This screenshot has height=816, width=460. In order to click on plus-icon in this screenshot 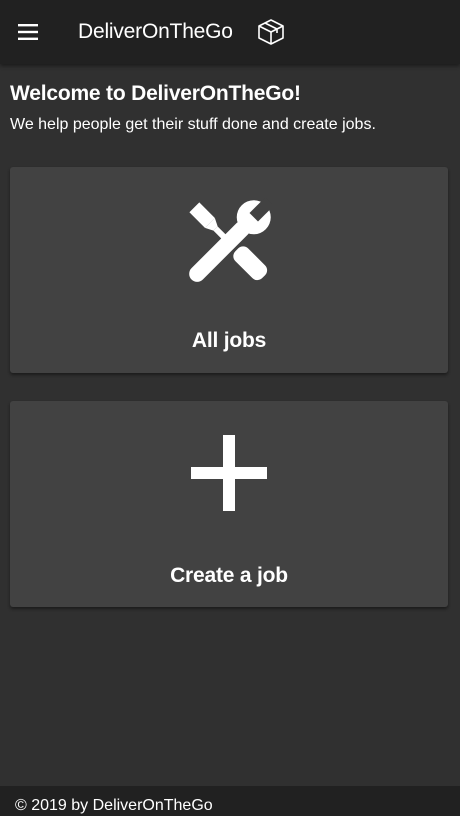, I will do `click(229, 473)`.